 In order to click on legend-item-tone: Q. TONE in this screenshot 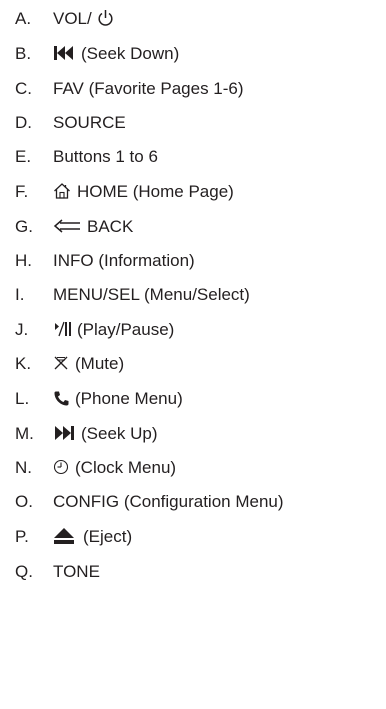, I will do `click(193, 571)`.